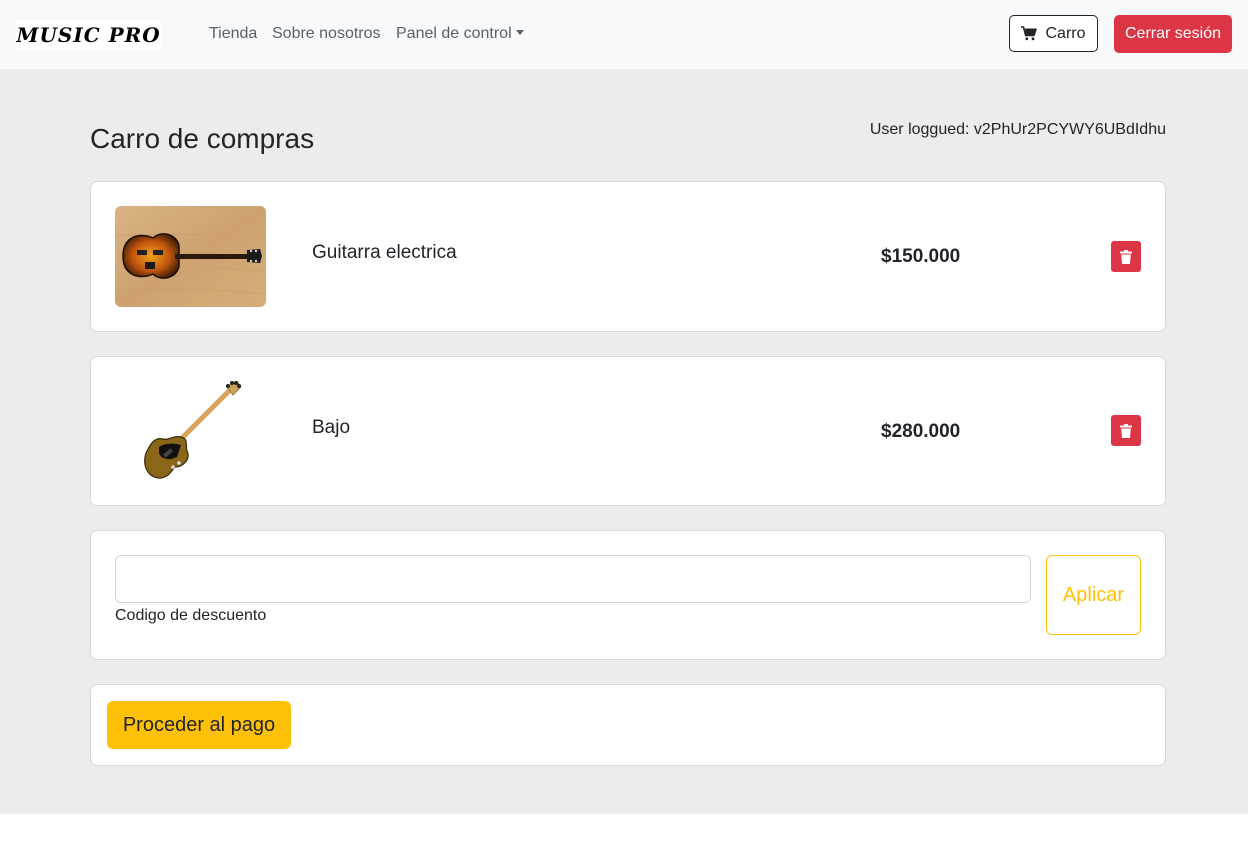 The image size is (1248, 857). What do you see at coordinates (190, 431) in the screenshot?
I see `bass-guitar-image` at bounding box center [190, 431].